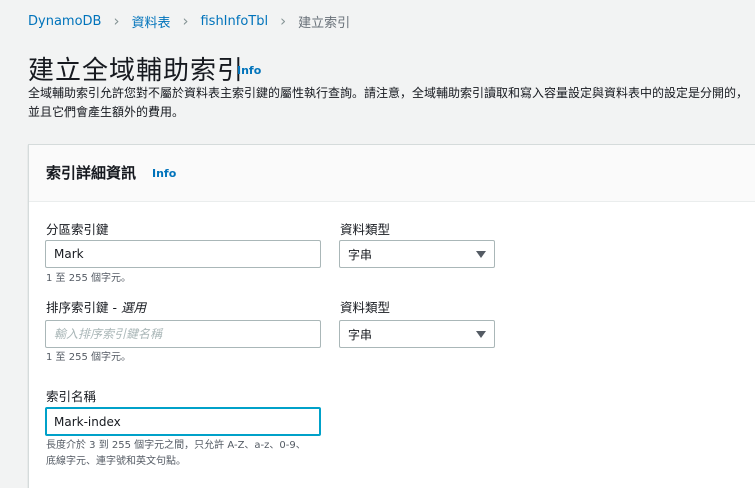 Image resolution: width=755 pixels, height=488 pixels. Describe the element at coordinates (365, 307) in the screenshot. I see `sort-key-type-label: 資料類型` at that location.